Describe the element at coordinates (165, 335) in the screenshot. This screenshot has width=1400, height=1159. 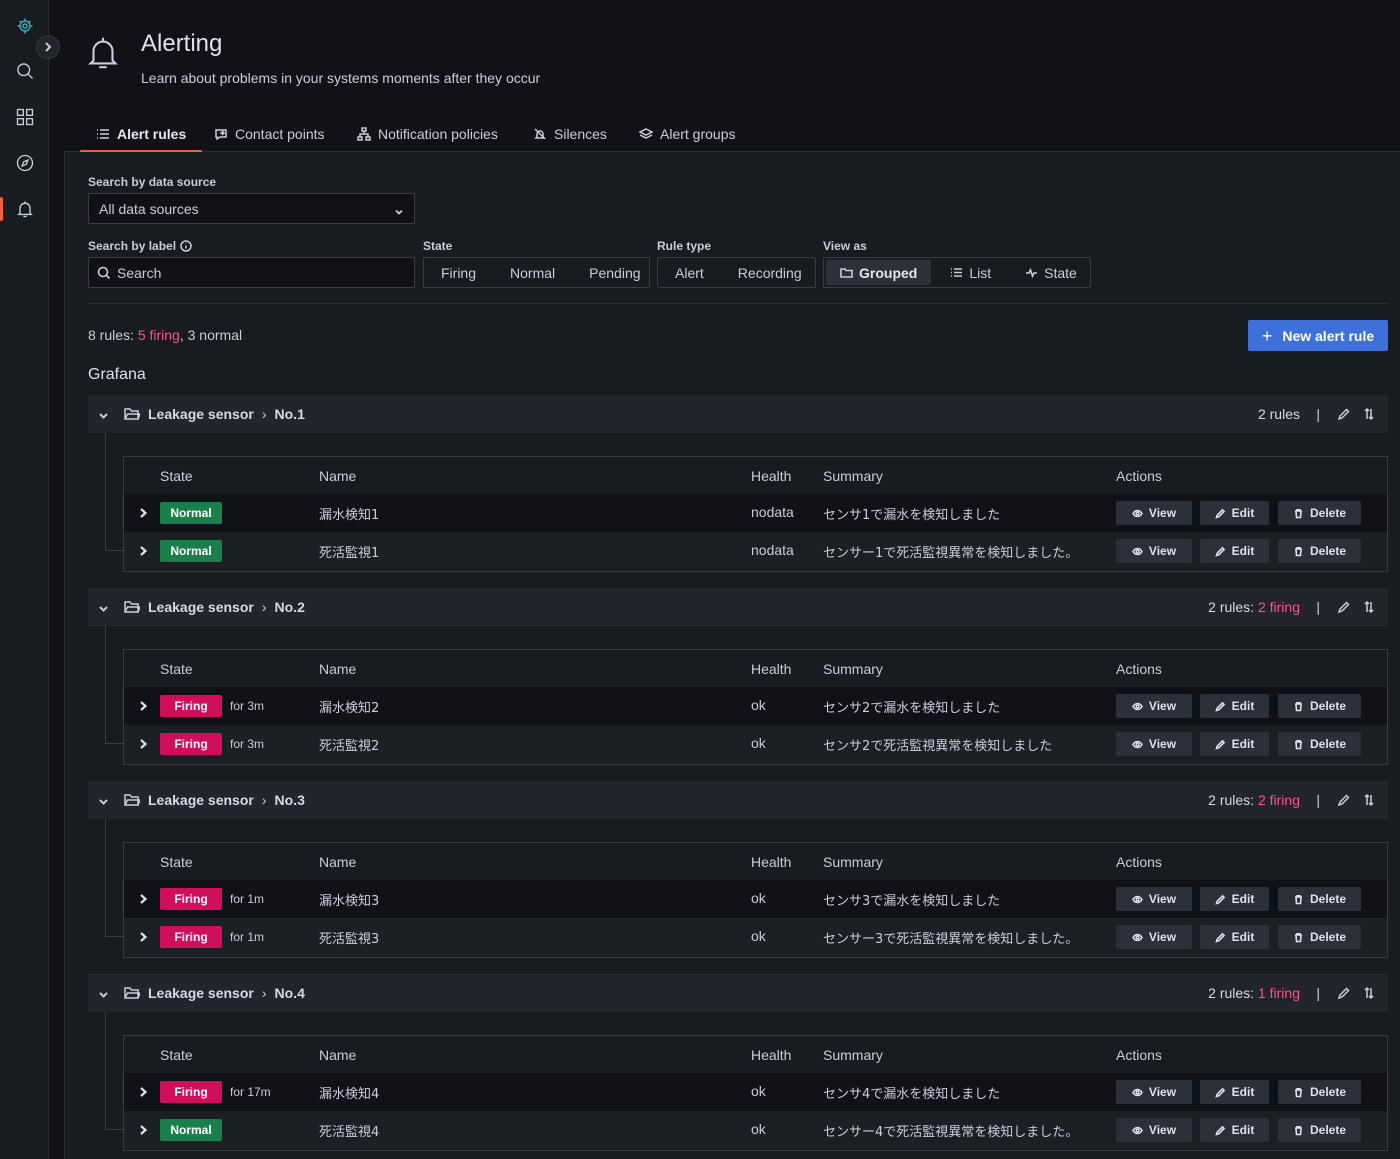
I see `rules-summary: 8 rules: 5 firing, 3 normal` at that location.